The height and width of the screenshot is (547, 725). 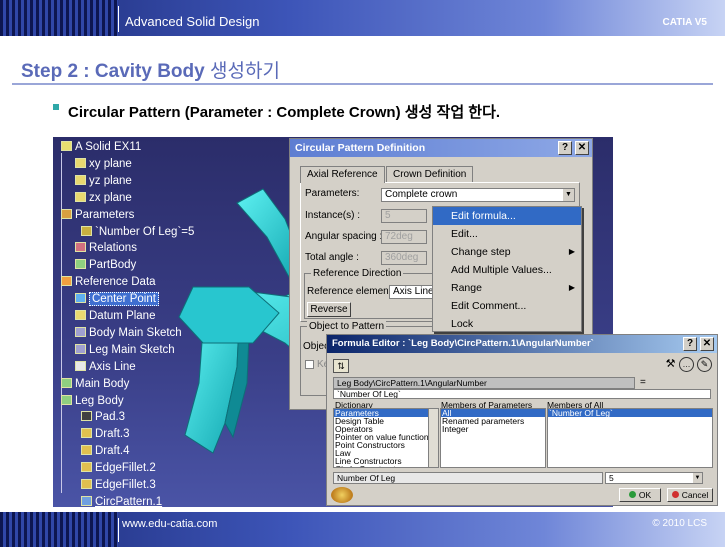 I want to click on product-icon, so click(x=66, y=146).